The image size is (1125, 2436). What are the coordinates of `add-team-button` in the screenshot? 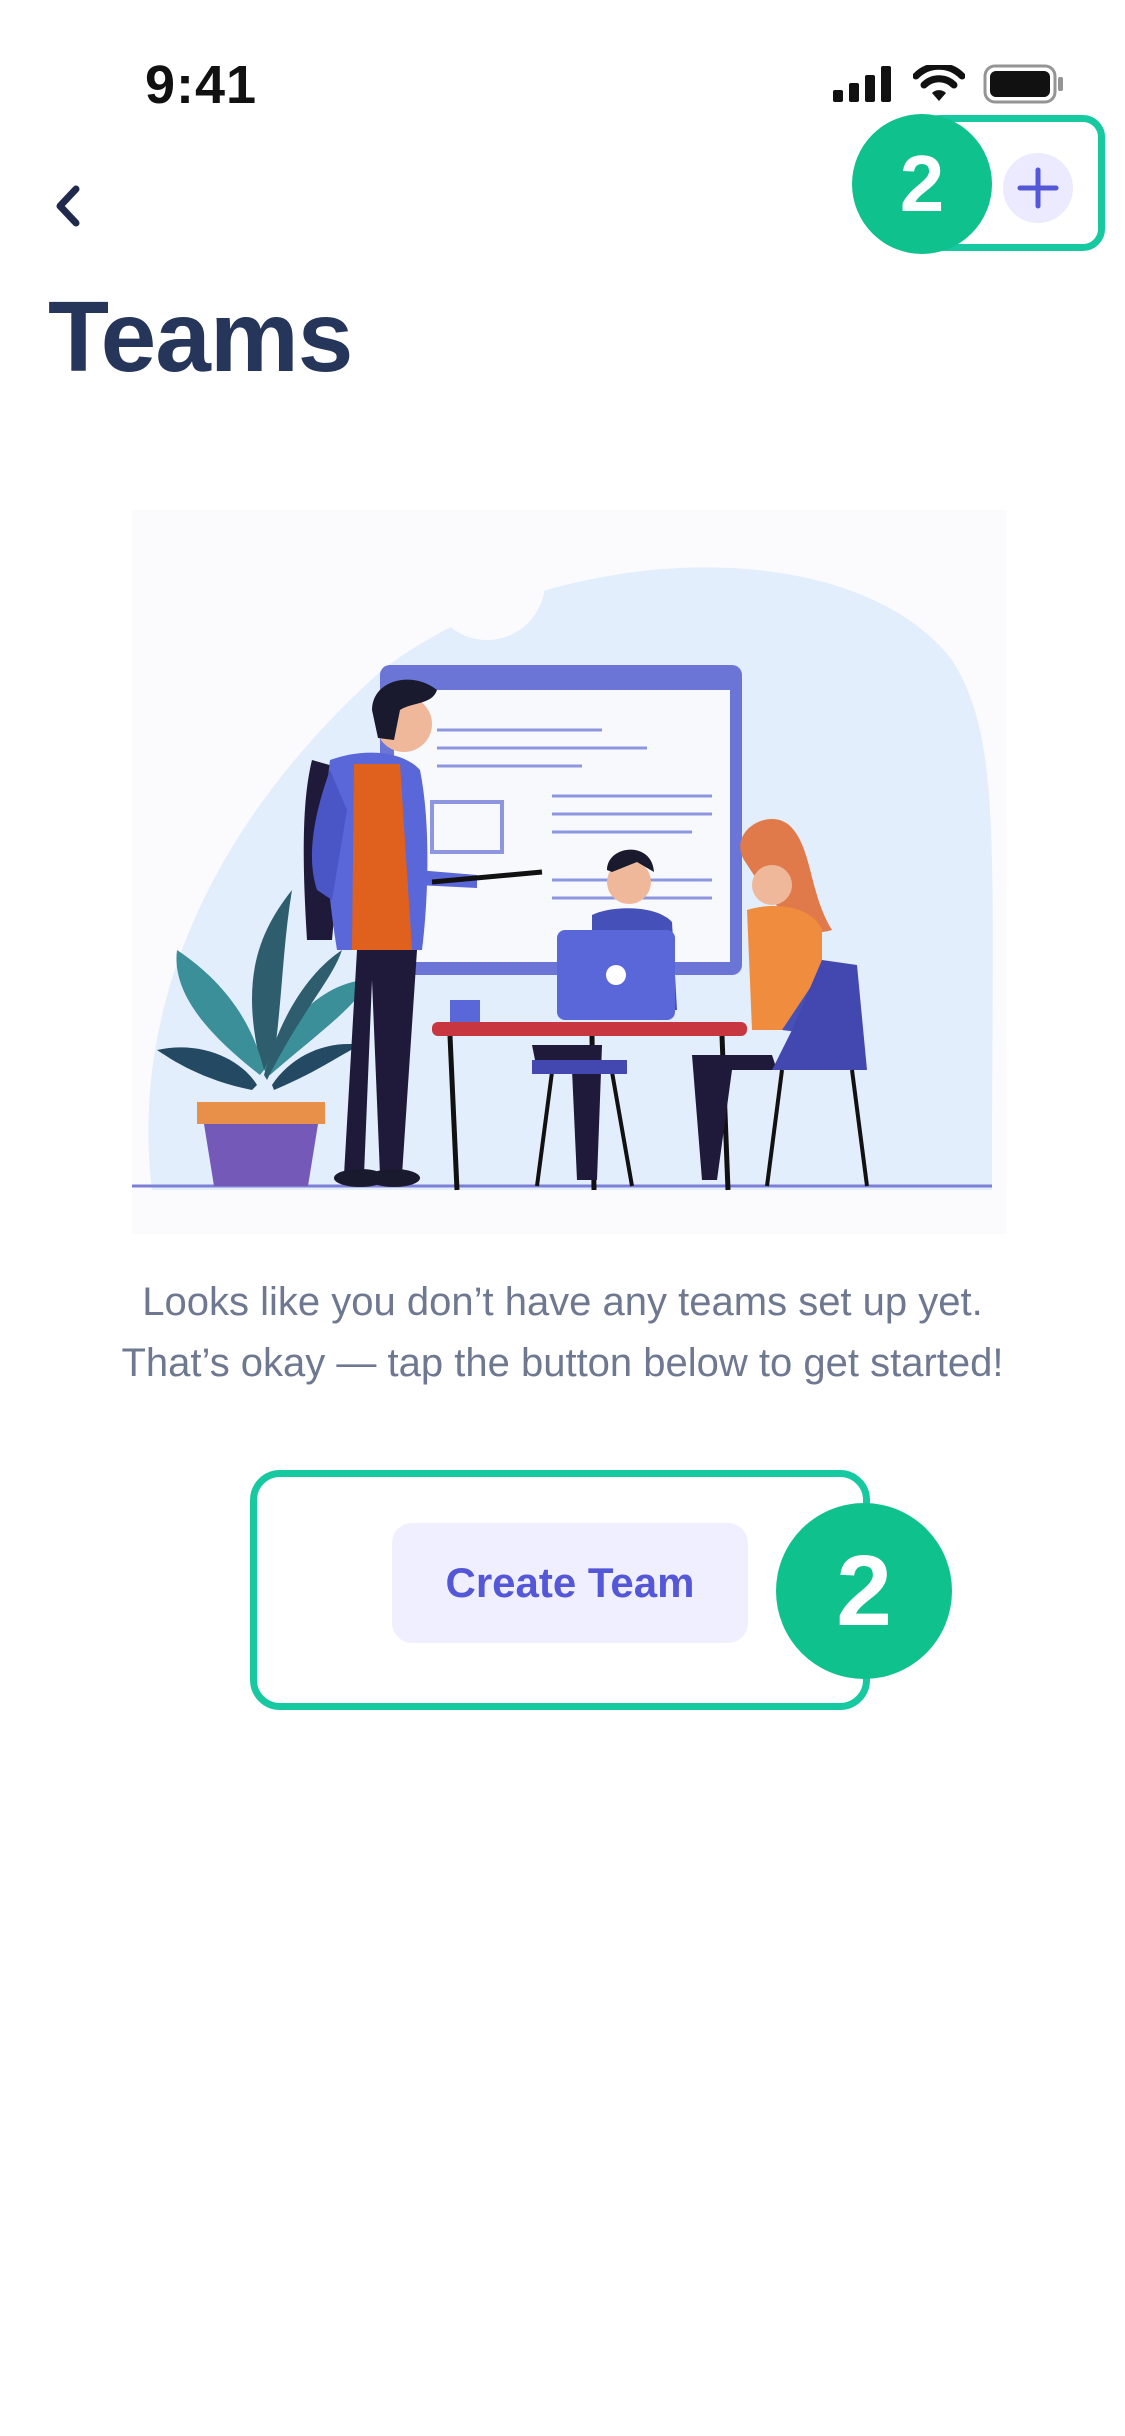 It's located at (1038, 188).